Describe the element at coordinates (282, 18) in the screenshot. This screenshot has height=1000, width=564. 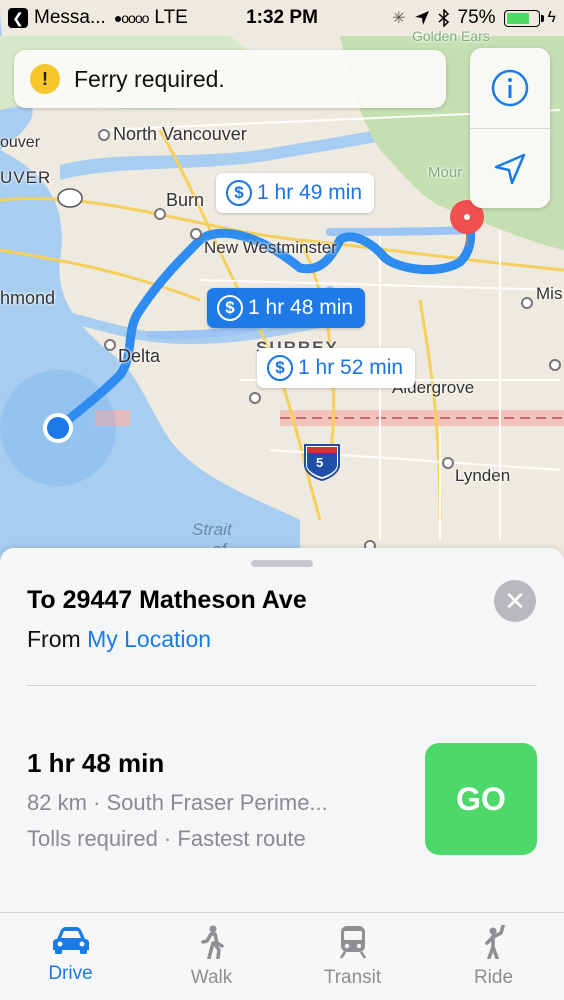
I see `status-bar: ❮ Messa... ●oooo LTE 1:32 PM ✳ 75% ϟ` at that location.